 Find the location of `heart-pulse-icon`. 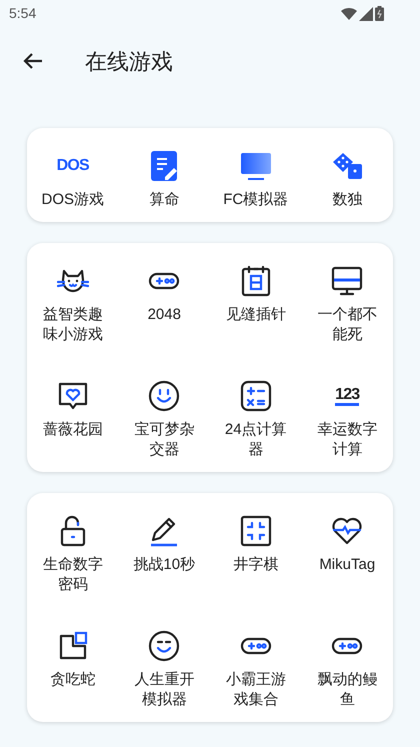

heart-pulse-icon is located at coordinates (347, 531).